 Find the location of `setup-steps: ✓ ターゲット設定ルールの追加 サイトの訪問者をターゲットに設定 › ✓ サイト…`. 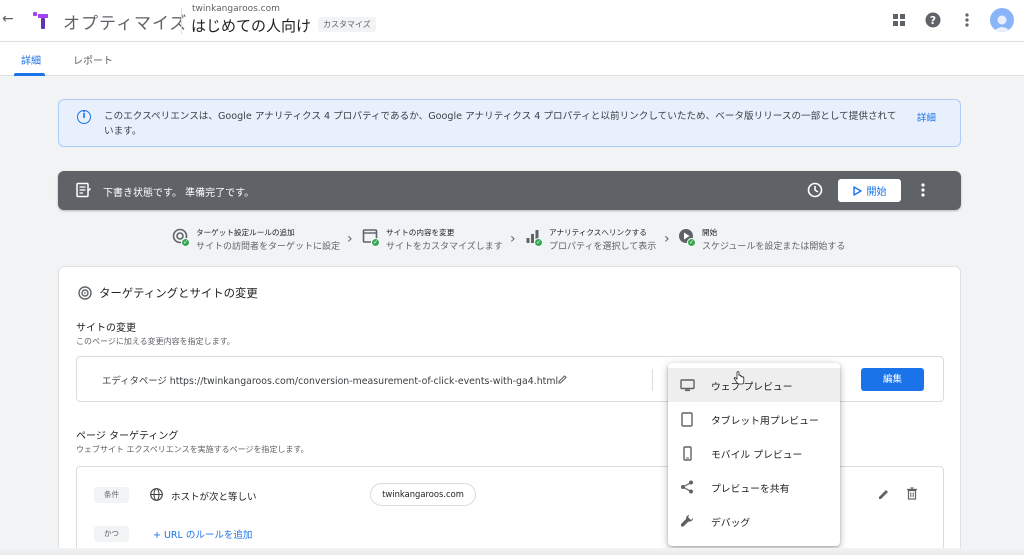

setup-steps: ✓ ターゲット設定ルールの追加 サイトの訪問者をターゲットに設定 › ✓ サイト… is located at coordinates (512, 241).